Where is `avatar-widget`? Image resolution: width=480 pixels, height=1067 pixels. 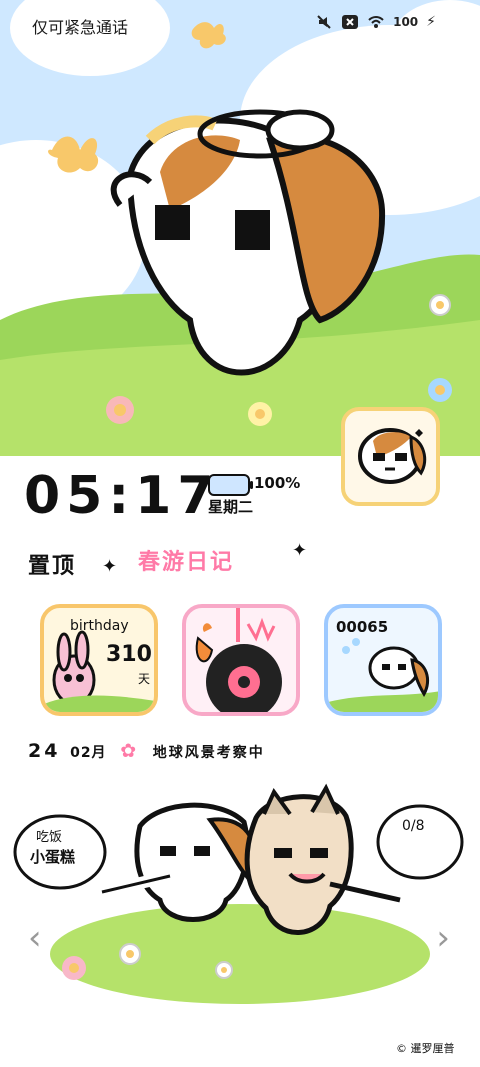
avatar-widget is located at coordinates (390, 456).